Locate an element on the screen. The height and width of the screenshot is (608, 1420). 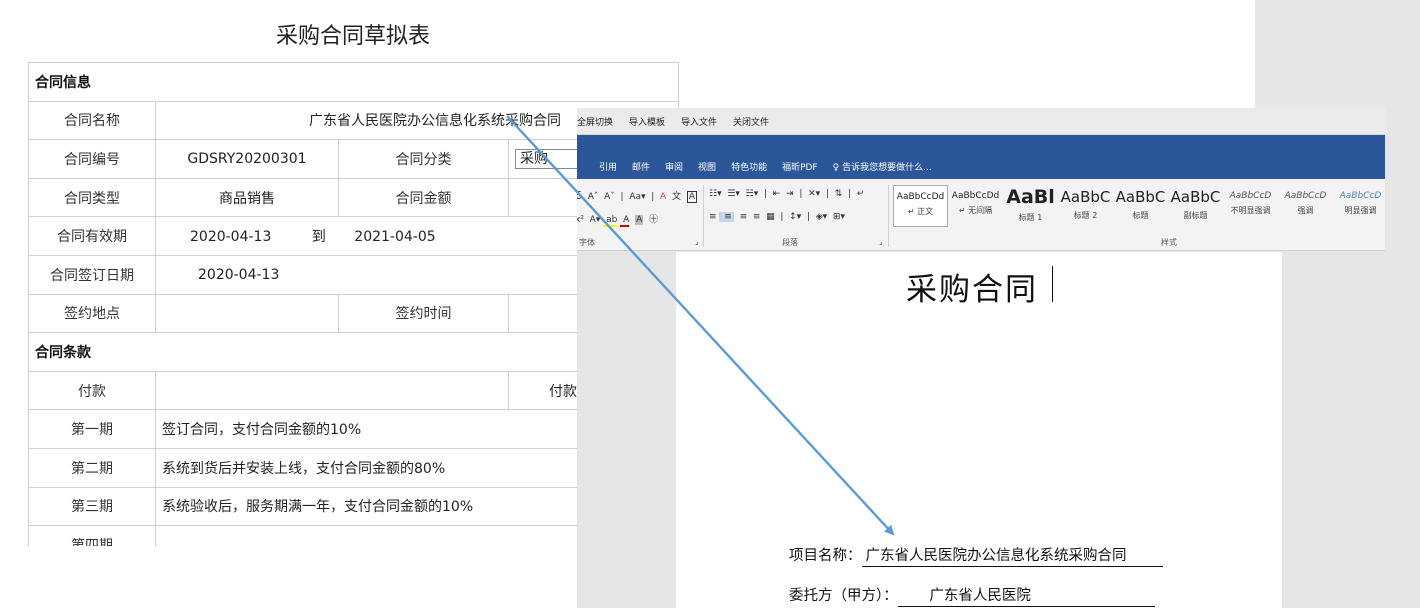
section-contract-info: 合同信息 is located at coordinates (353, 82).